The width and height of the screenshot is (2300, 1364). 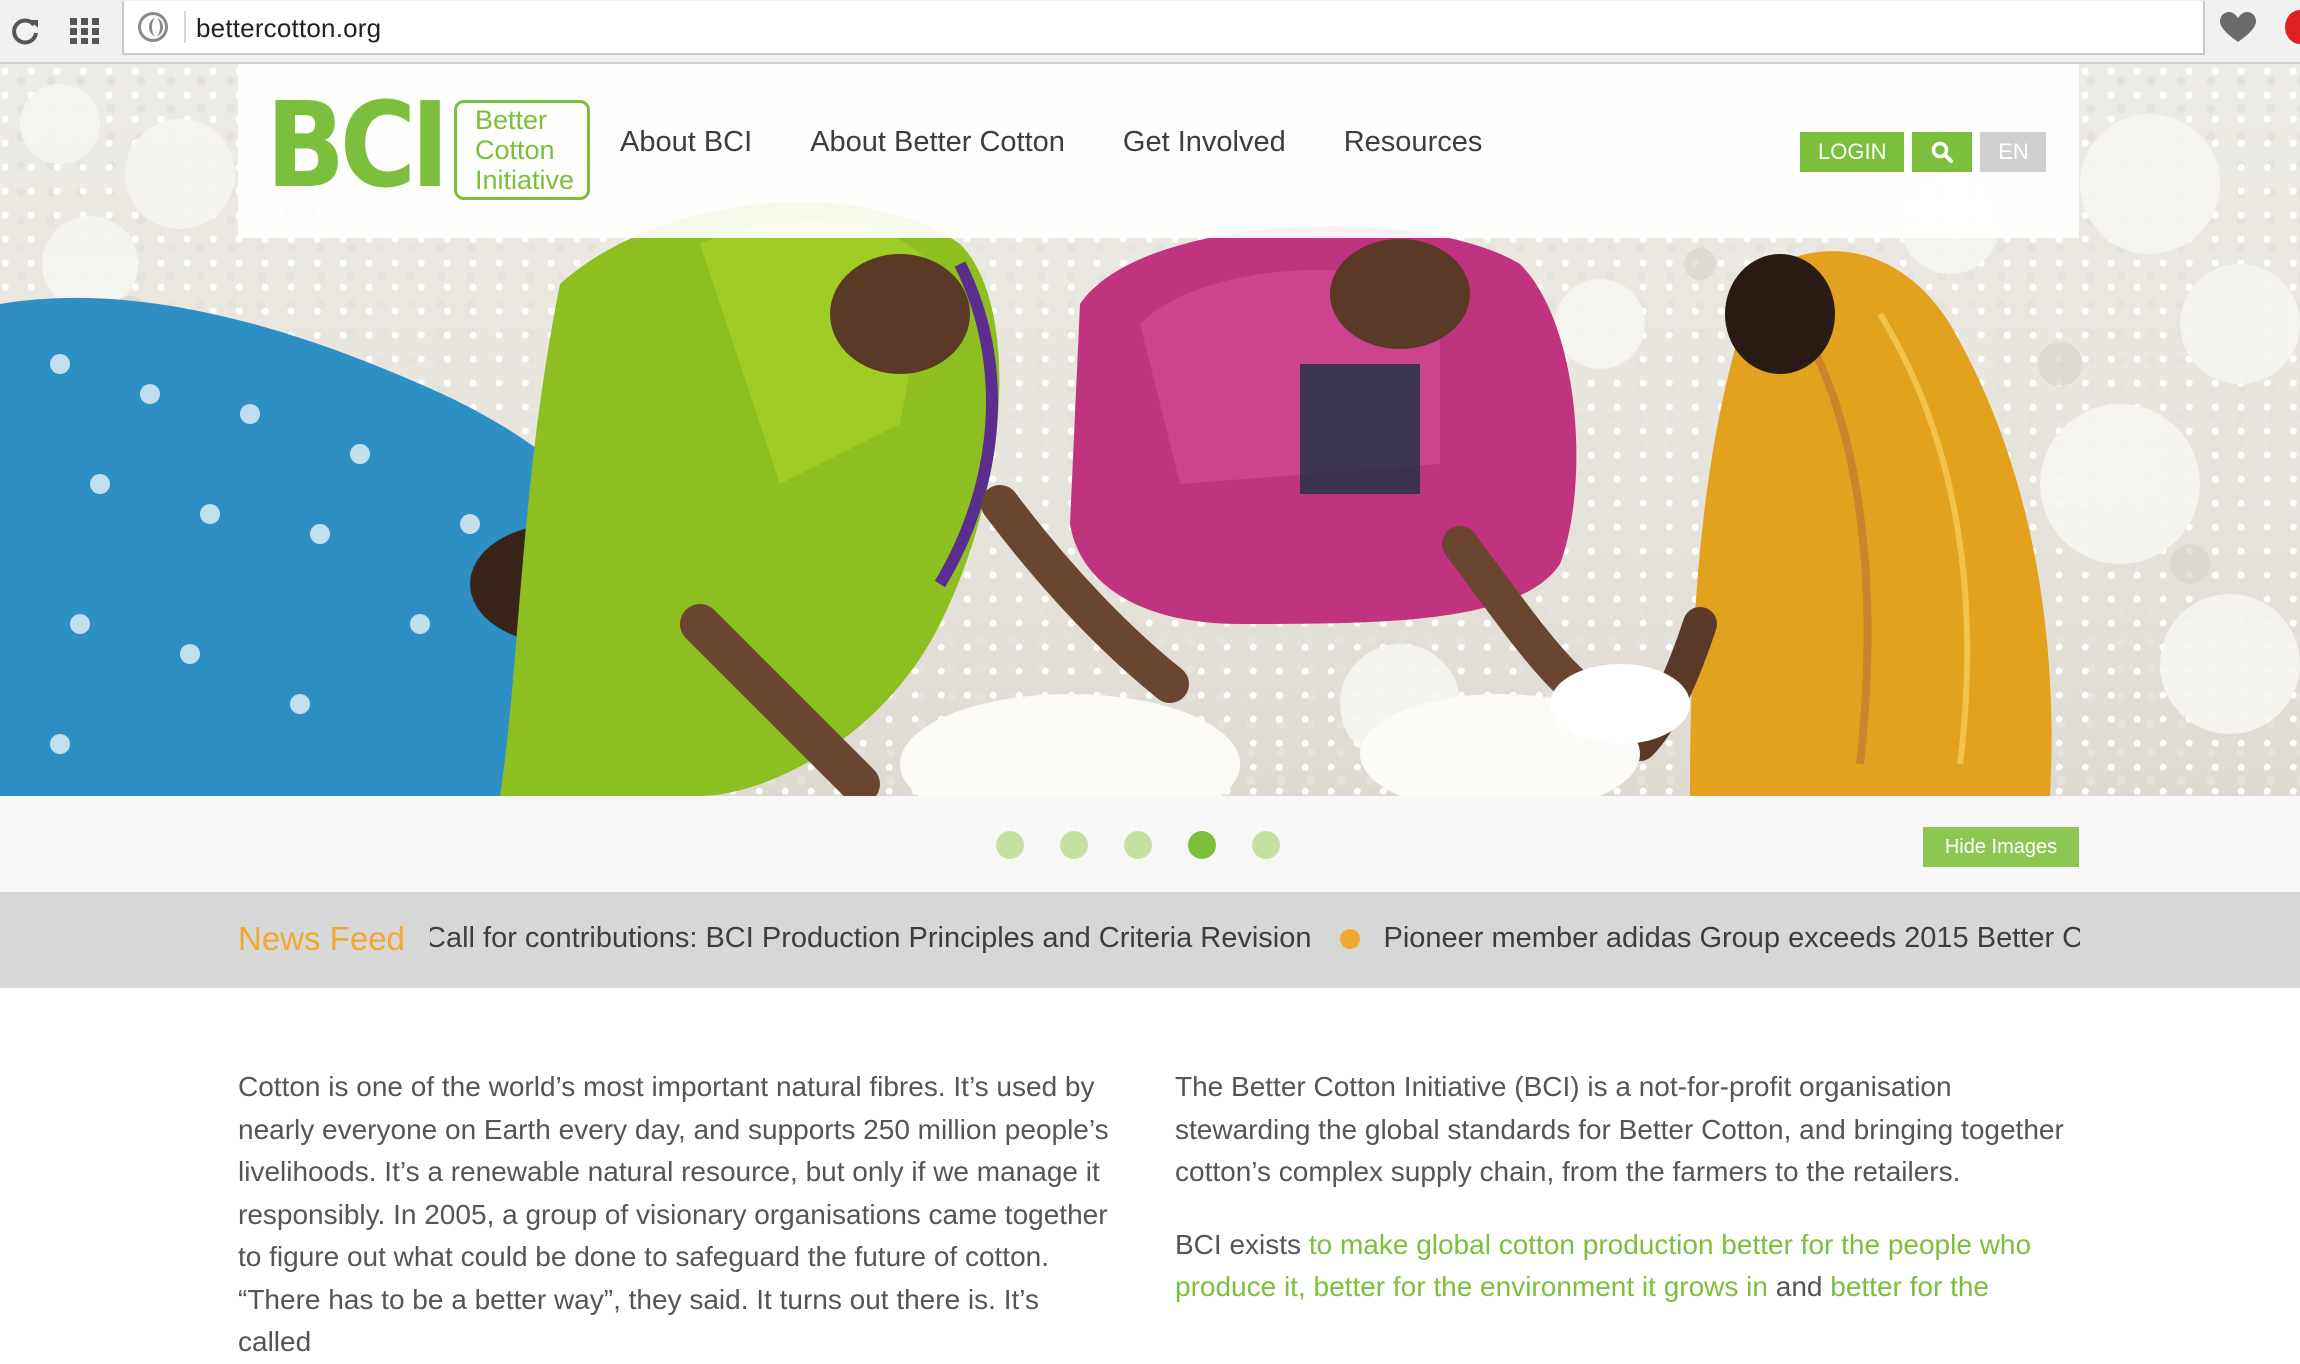 I want to click on browser-toolbar: bettercotton.org, so click(x=1150, y=32).